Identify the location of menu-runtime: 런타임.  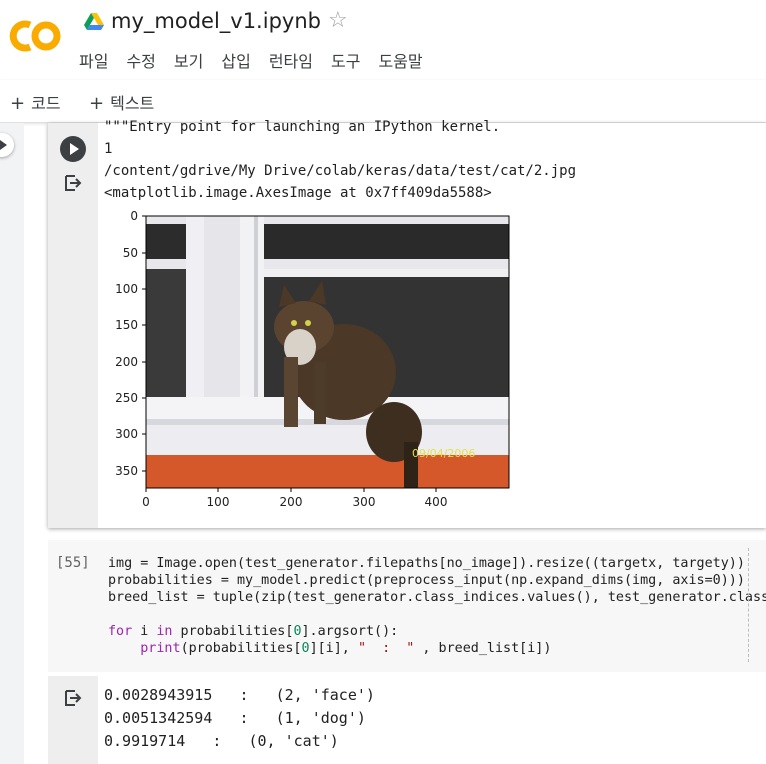
(291, 60).